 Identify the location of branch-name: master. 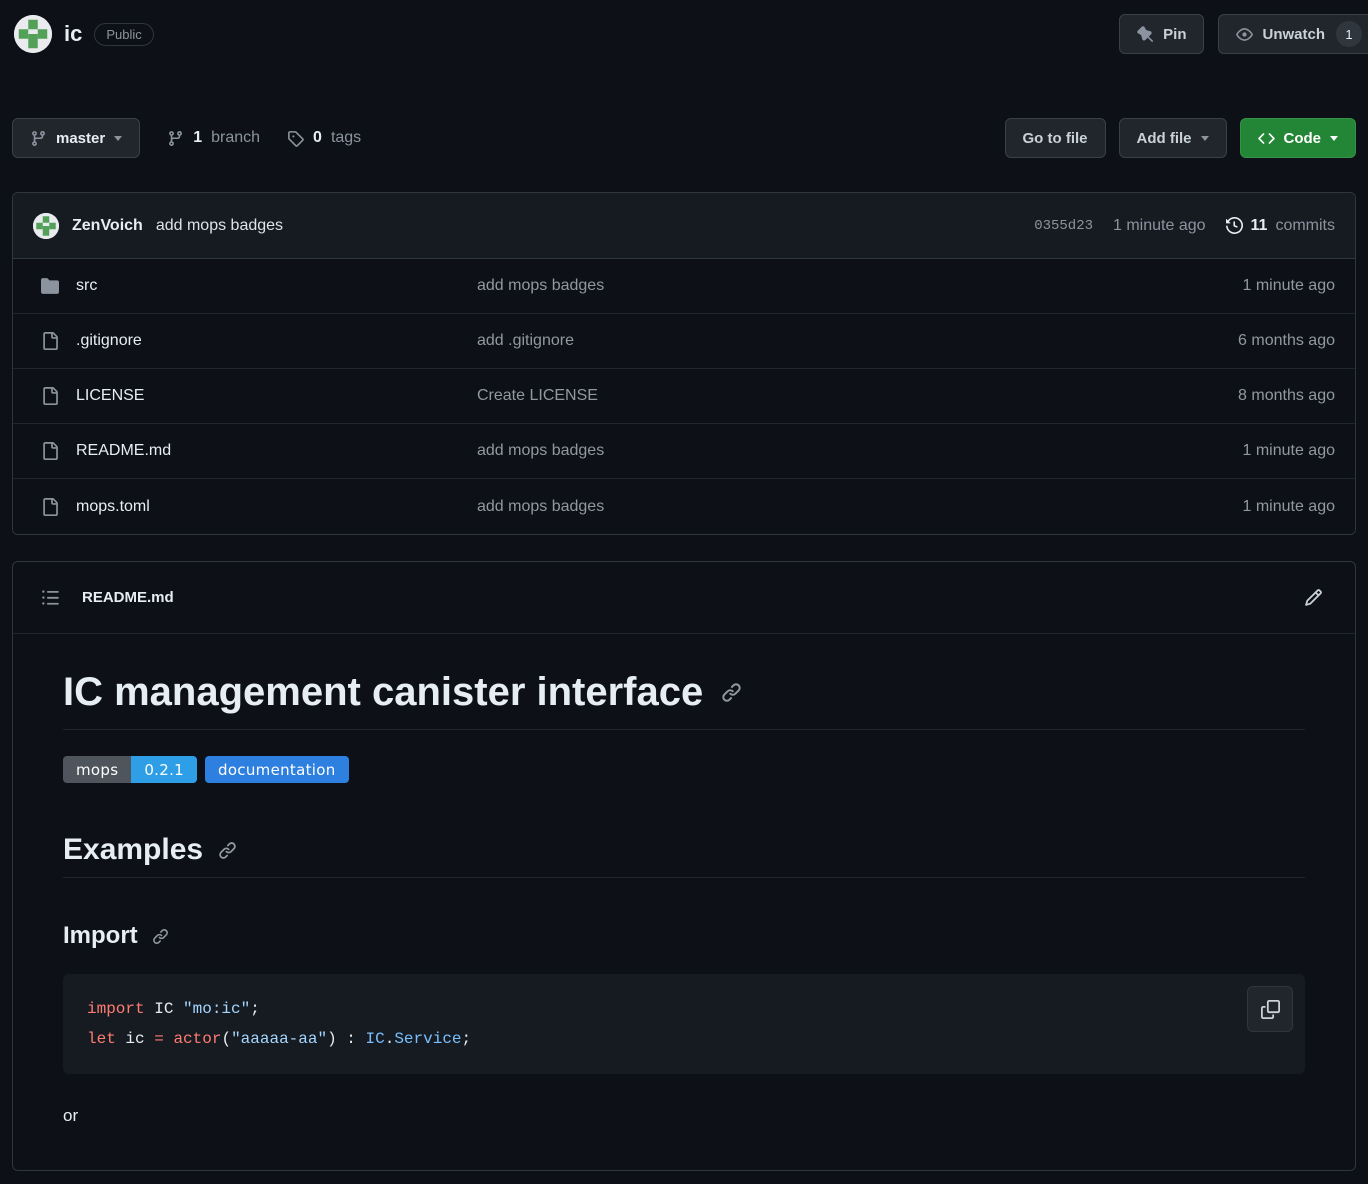
(81, 138).